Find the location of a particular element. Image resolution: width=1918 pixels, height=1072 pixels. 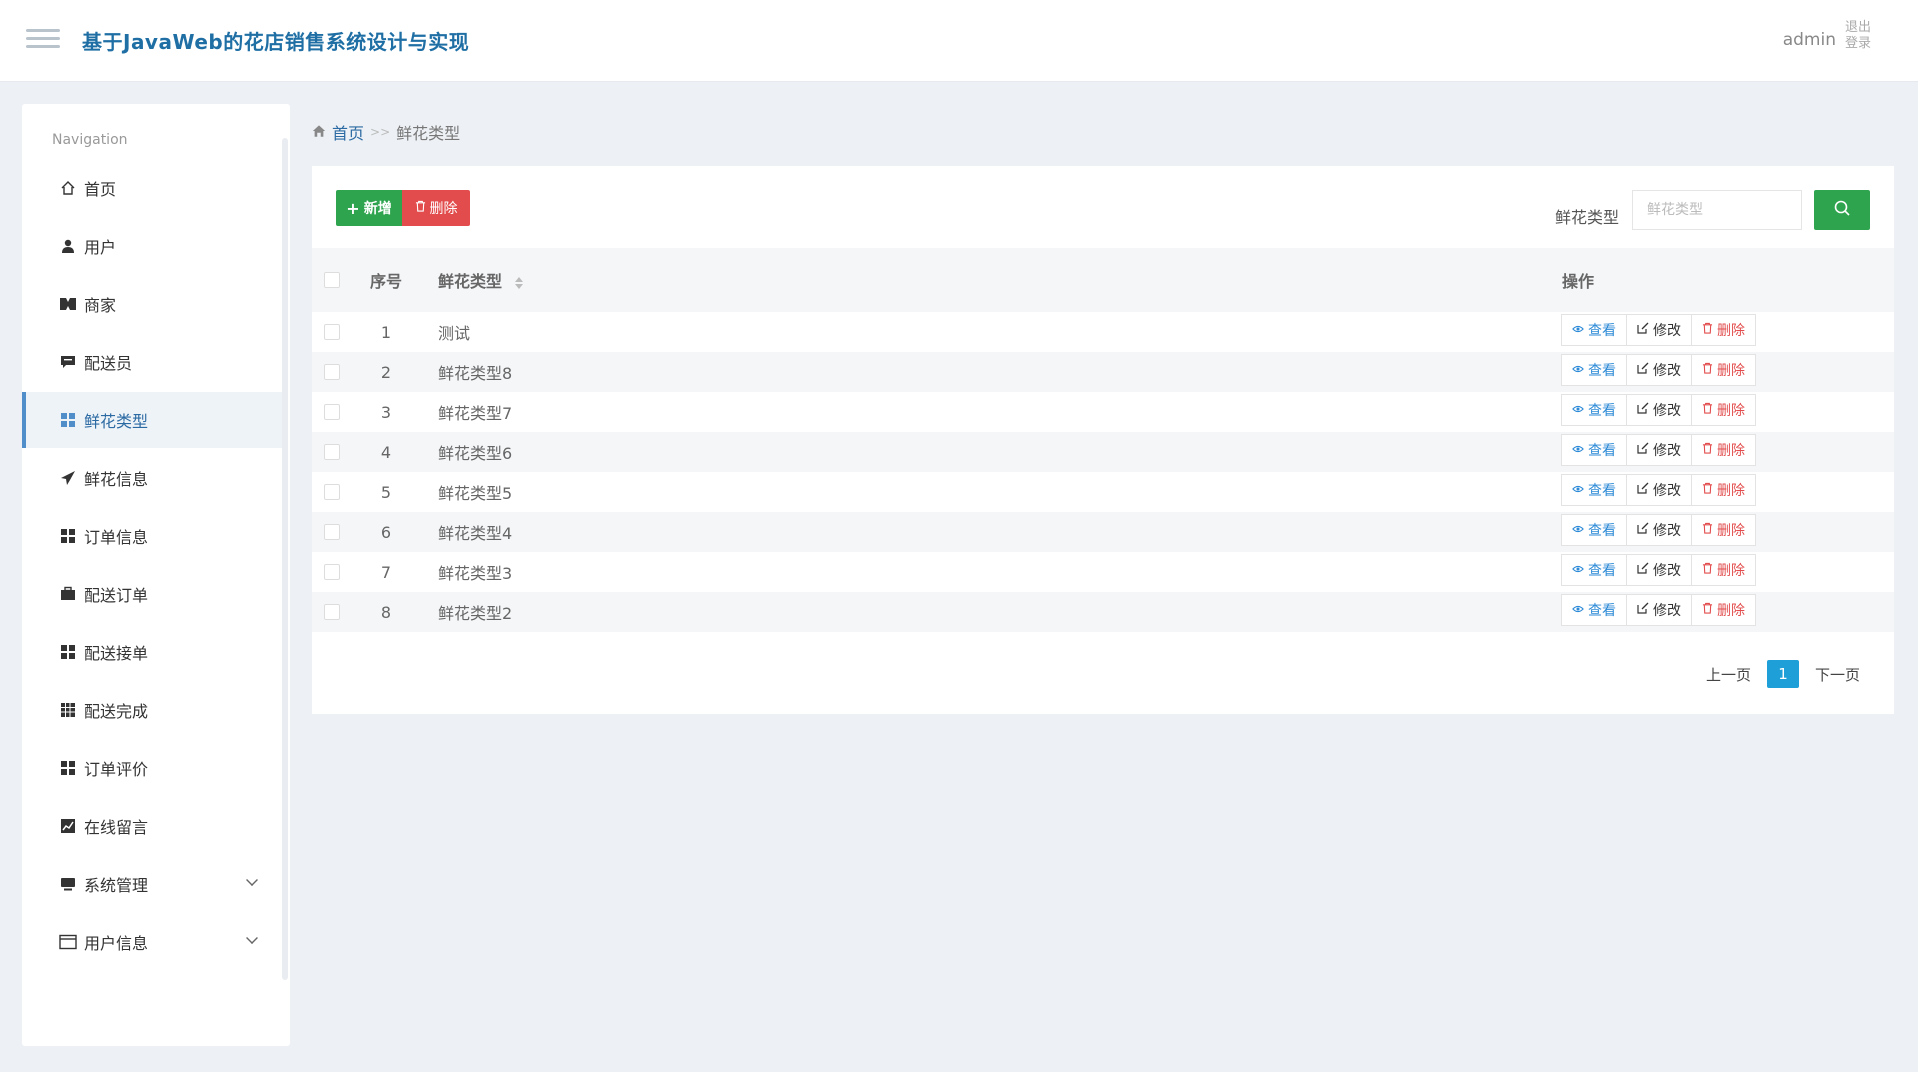

select-all-checkbox is located at coordinates (332, 280).